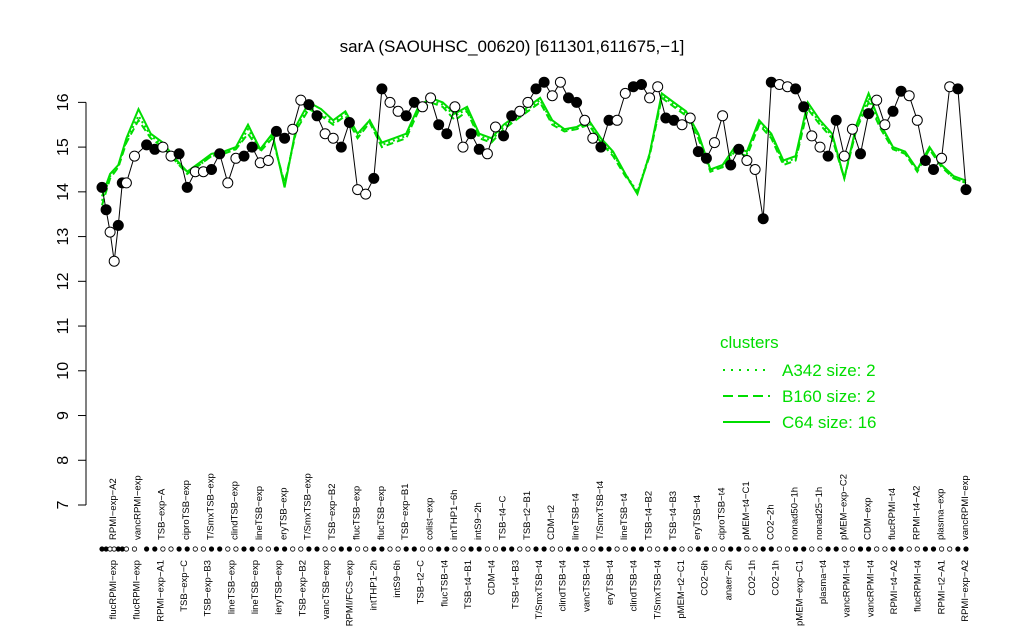  Describe the element at coordinates (113, 589) in the screenshot. I see `x-tick-label-bottom: flucRPMI−exp` at that location.